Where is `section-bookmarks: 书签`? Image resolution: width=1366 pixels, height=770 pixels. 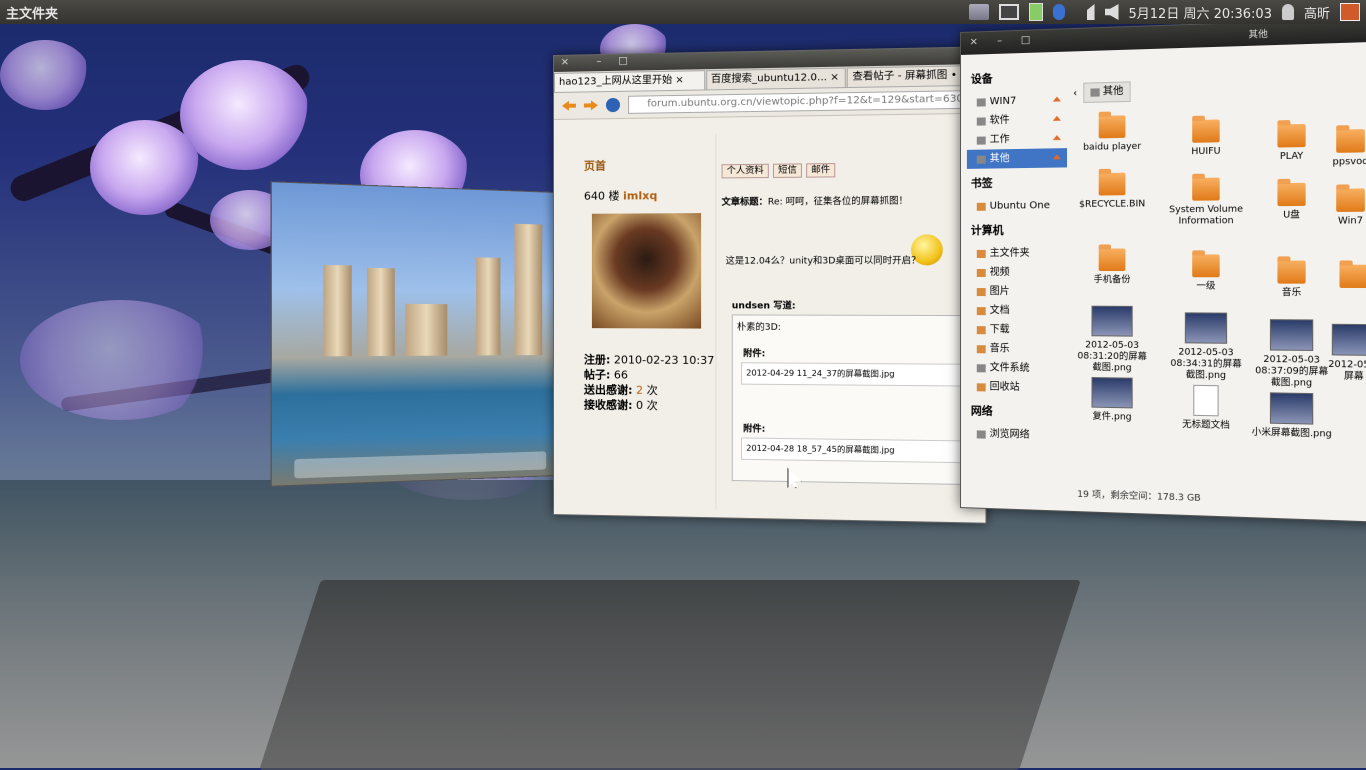
section-bookmarks: 书签 is located at coordinates (981, 183).